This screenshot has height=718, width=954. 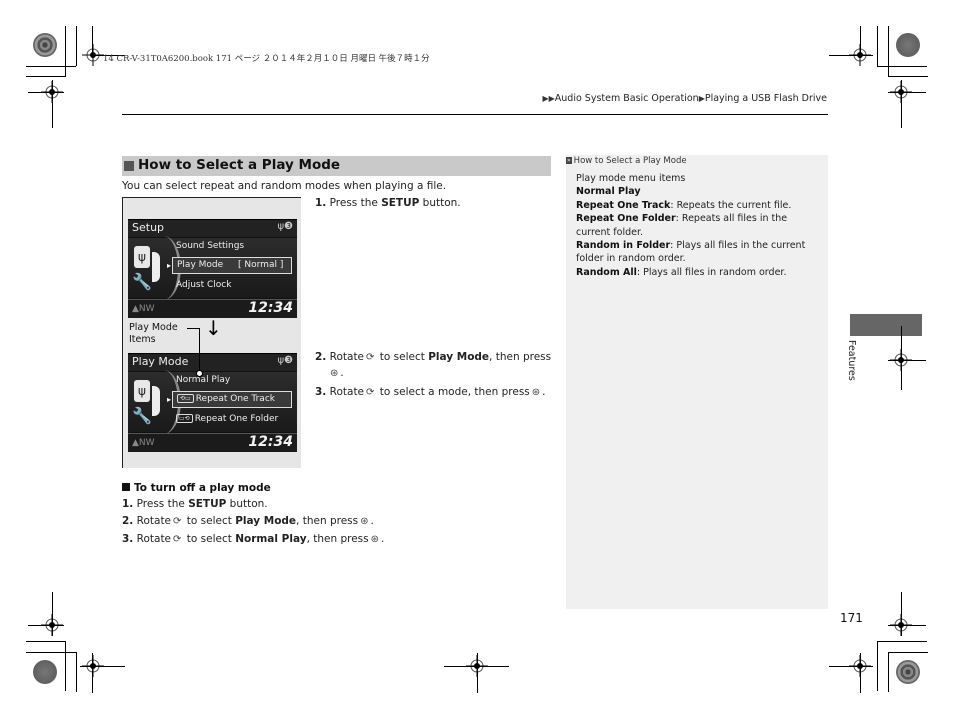 I want to click on sidebar-item: Normal Play, so click(x=699, y=191).